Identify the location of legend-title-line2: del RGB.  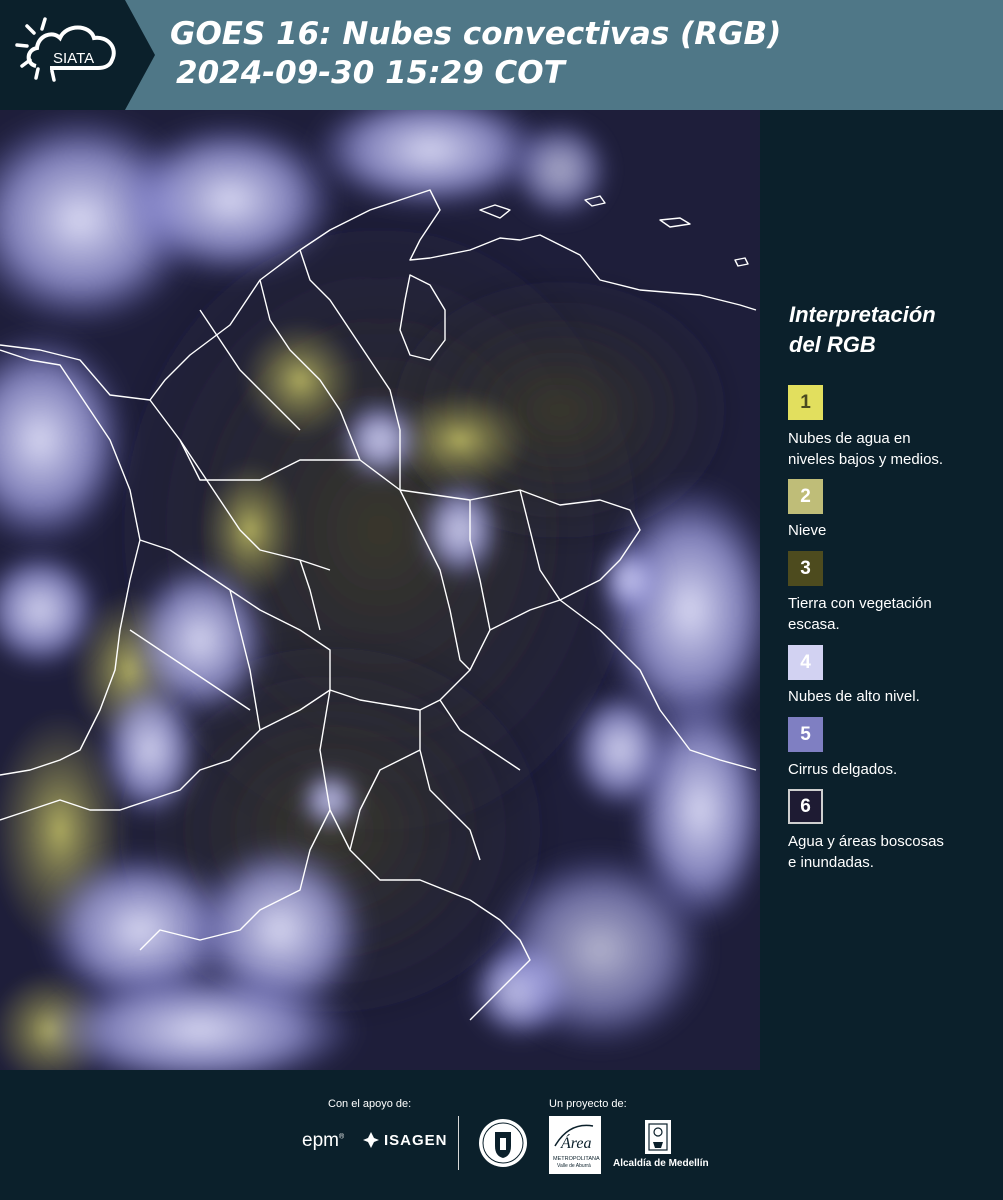
(832, 344).